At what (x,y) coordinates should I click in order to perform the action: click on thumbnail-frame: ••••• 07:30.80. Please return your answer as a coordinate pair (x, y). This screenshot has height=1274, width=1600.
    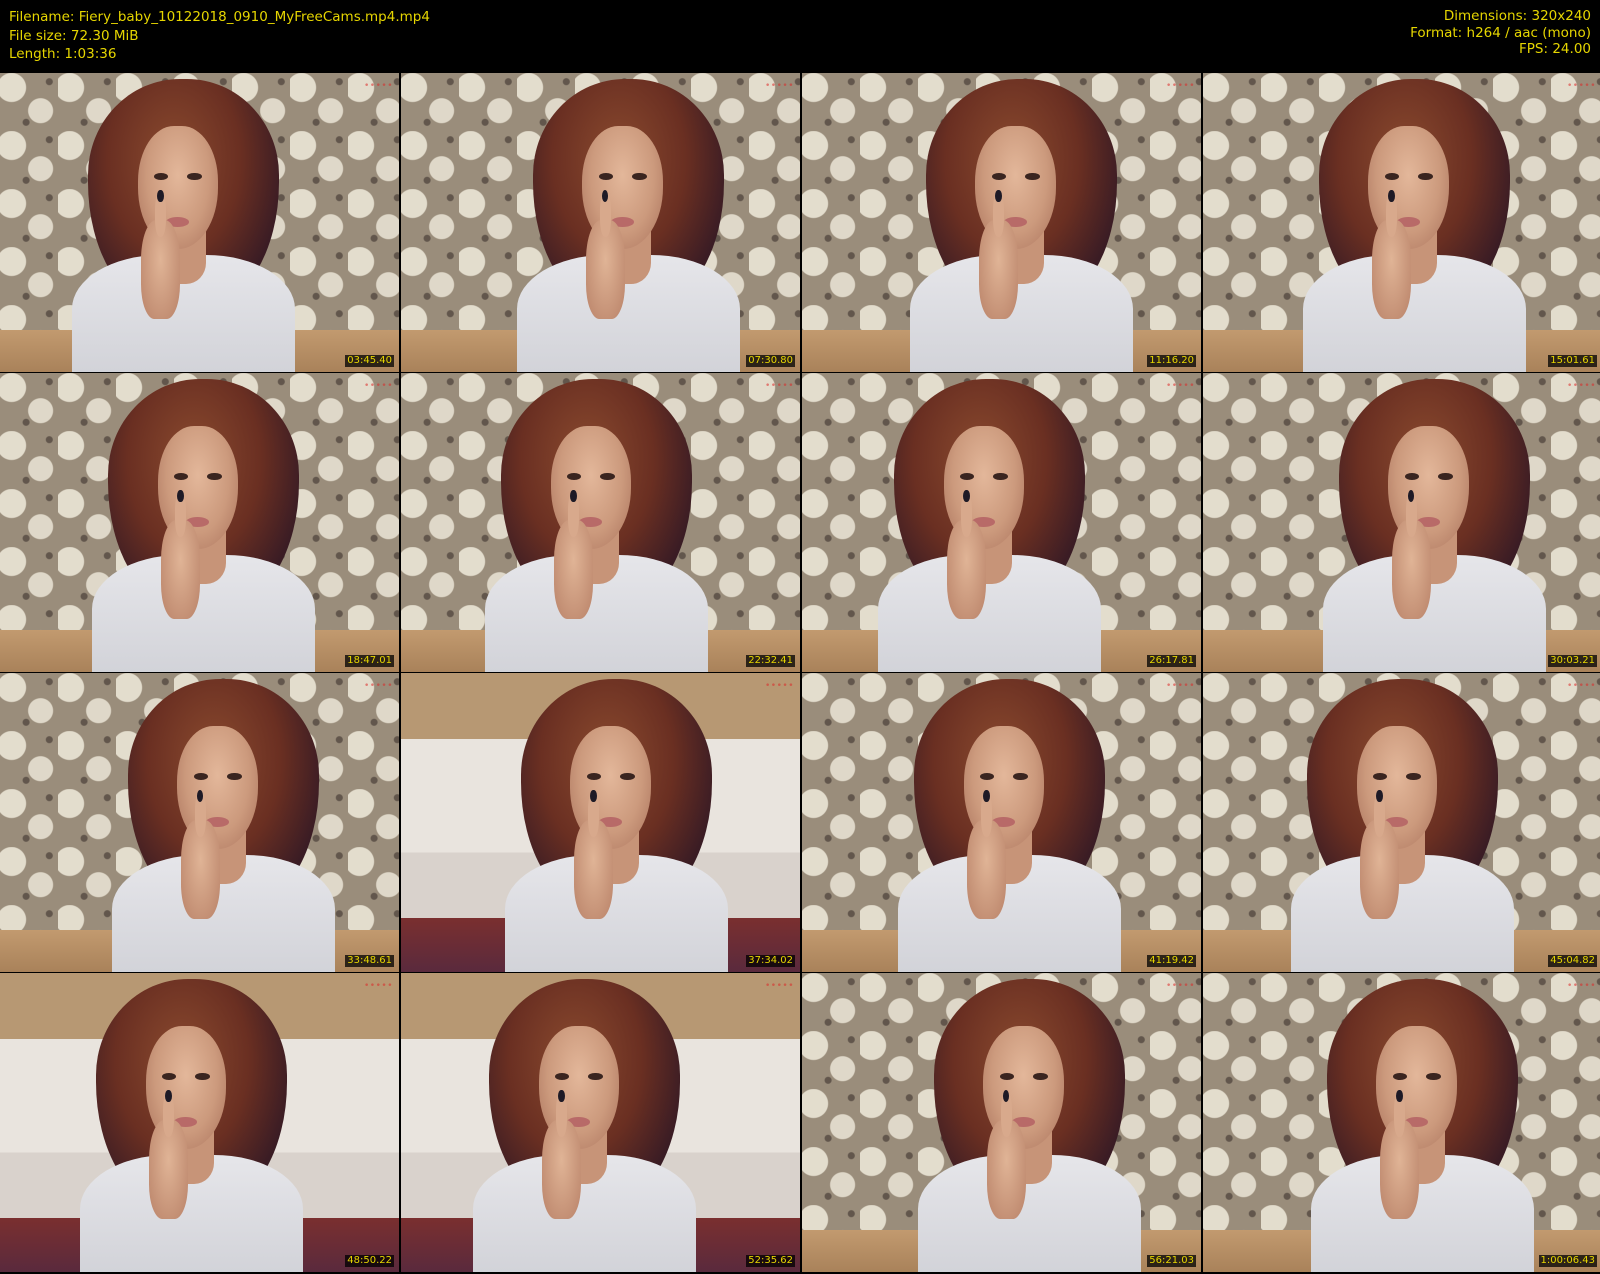
    Looking at the image, I should click on (600, 222).